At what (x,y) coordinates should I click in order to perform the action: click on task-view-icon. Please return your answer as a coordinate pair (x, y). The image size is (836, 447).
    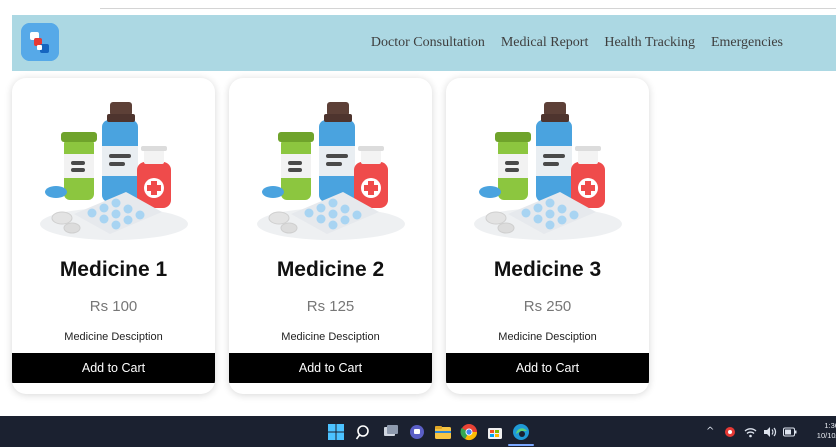
    Looking at the image, I should click on (391, 432).